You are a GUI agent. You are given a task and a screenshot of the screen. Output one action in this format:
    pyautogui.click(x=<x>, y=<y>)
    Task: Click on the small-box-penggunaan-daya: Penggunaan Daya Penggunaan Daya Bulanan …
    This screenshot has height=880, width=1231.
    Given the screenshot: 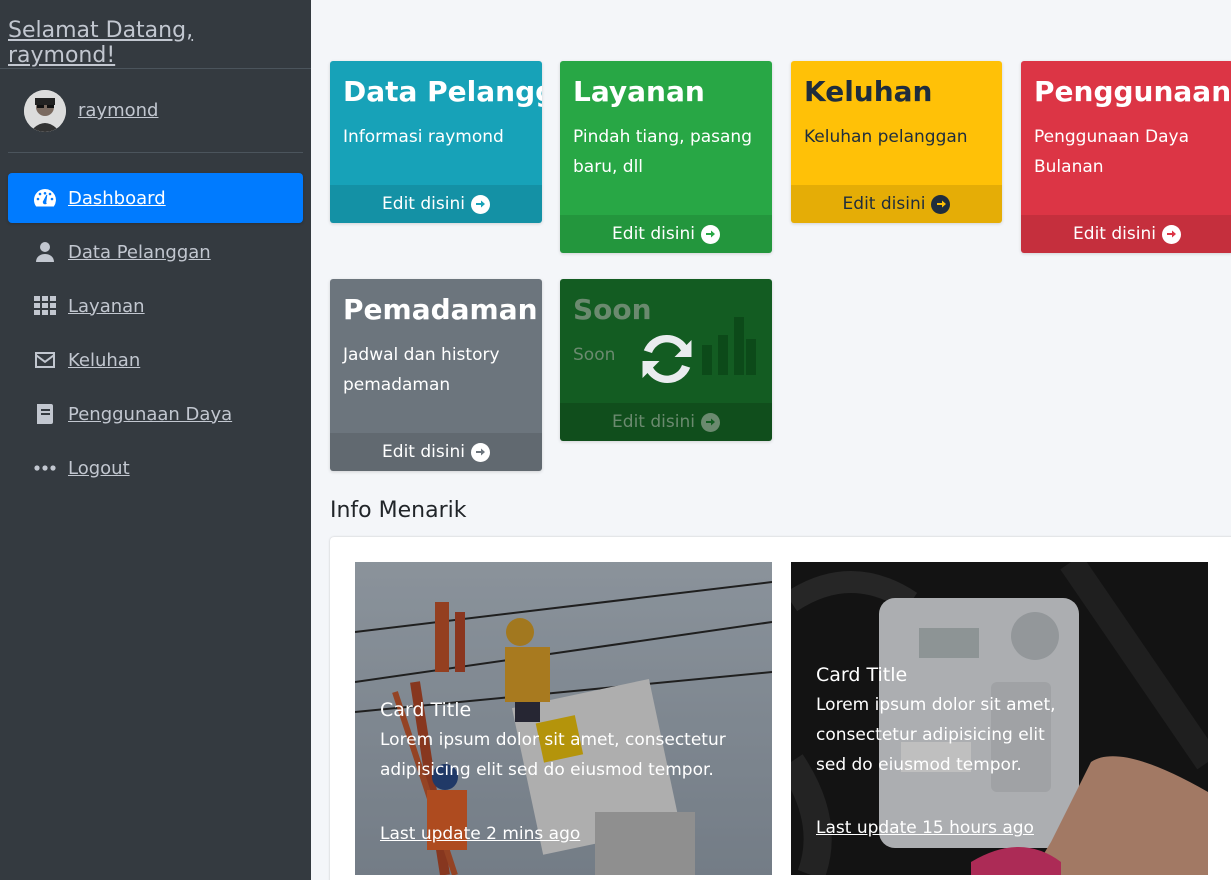 What is the action you would take?
    pyautogui.click(x=1126, y=157)
    